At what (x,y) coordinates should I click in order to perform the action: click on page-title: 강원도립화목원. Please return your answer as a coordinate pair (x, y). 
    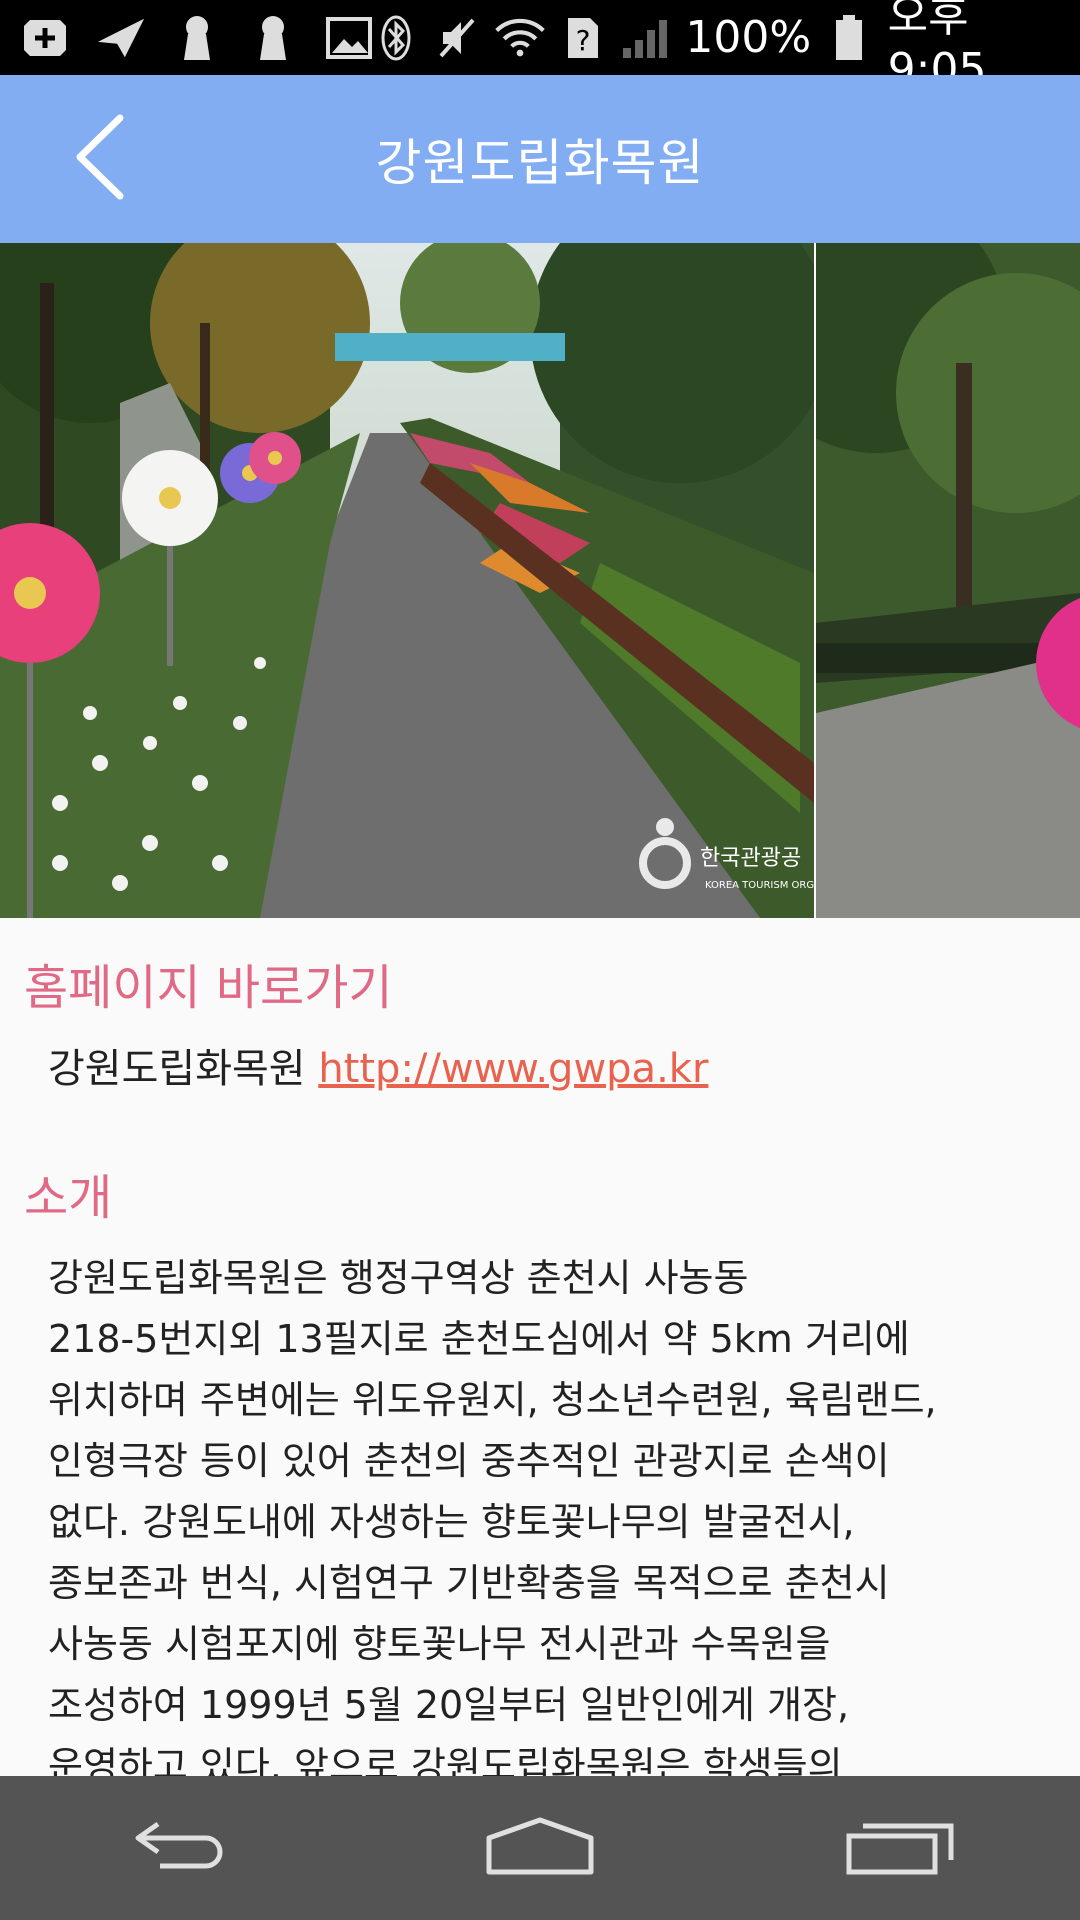
    Looking at the image, I should click on (540, 163).